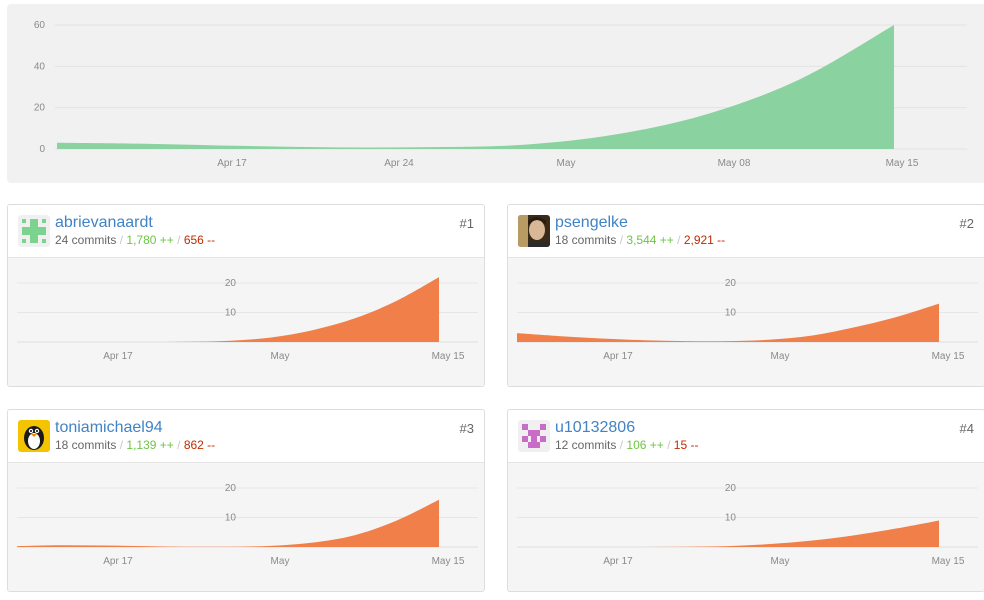 This screenshot has width=984, height=600. I want to click on contributor-stats: 24 commits / 1,780 ++ / 656 --, so click(135, 240).